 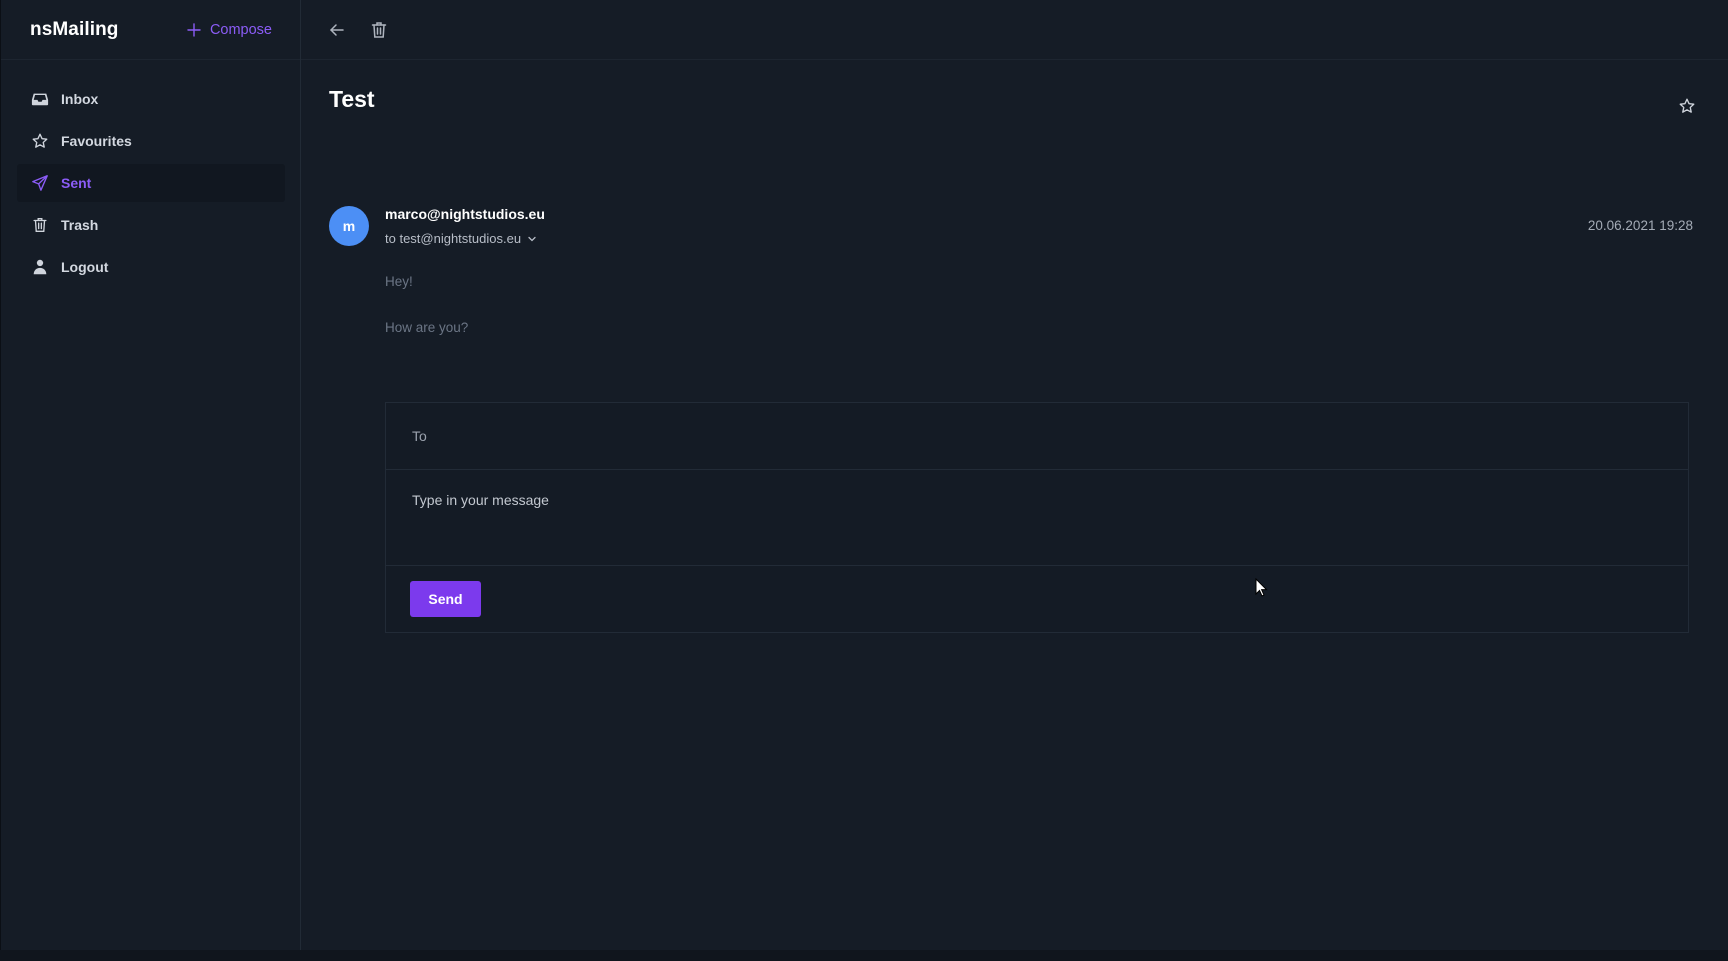 I want to click on reply-to-row, so click(x=1037, y=436).